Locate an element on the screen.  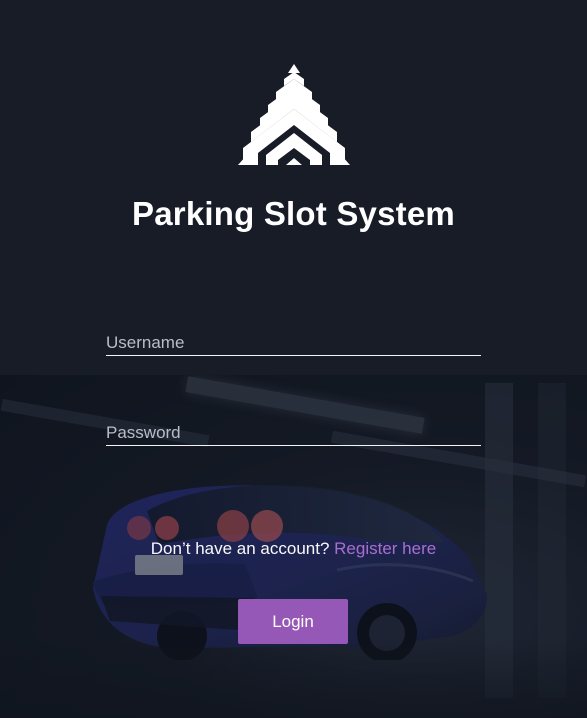
password-input is located at coordinates (293, 433).